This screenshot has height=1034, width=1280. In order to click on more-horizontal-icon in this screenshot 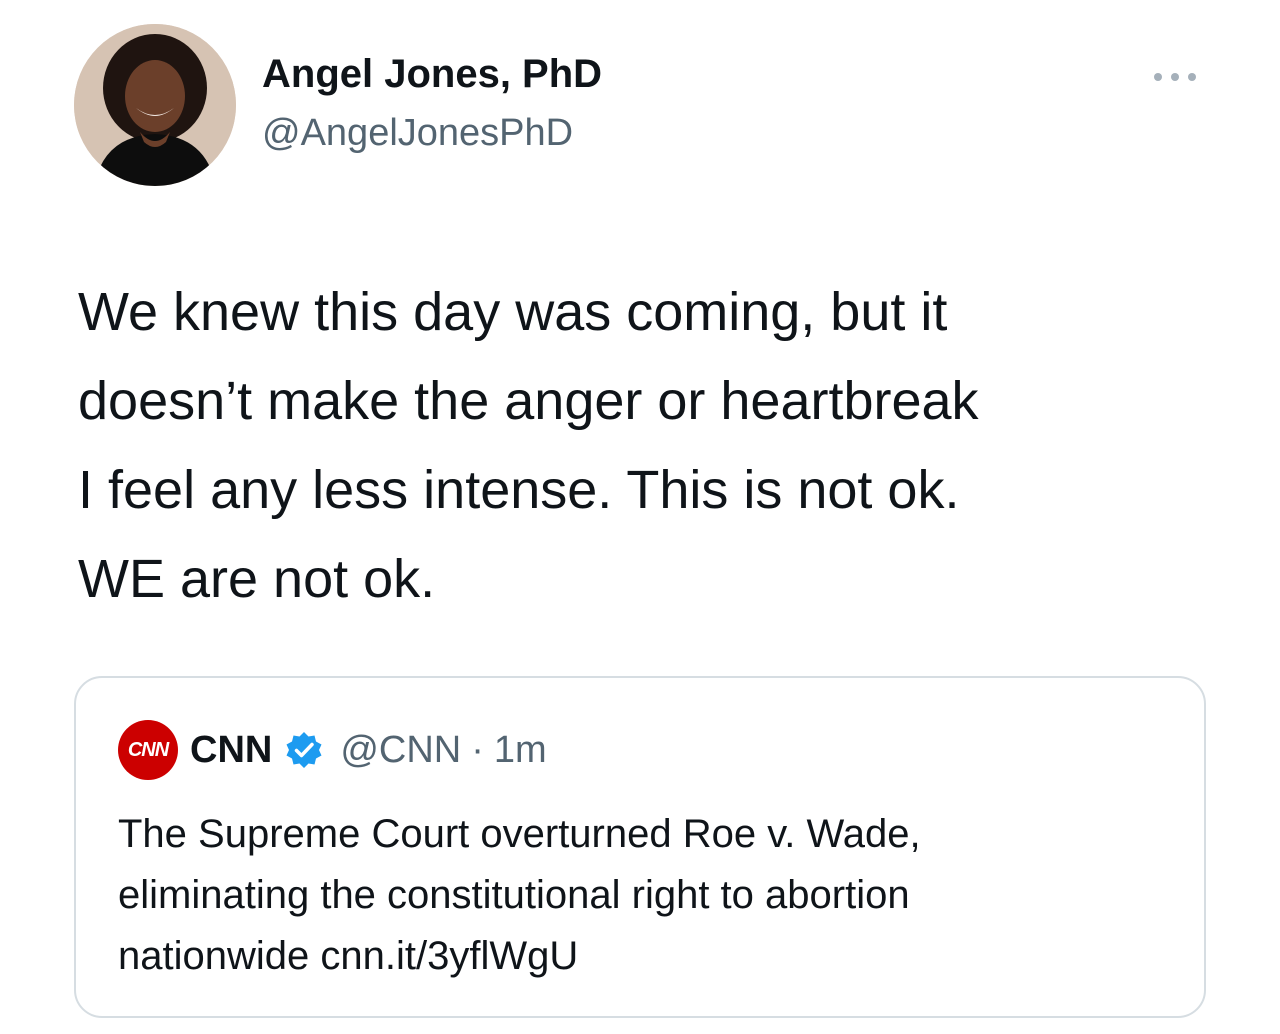, I will do `click(1176, 77)`.